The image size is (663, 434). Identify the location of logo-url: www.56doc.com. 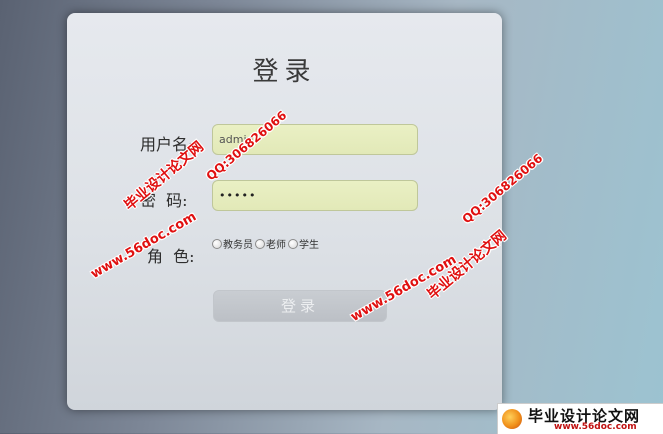
(595, 427).